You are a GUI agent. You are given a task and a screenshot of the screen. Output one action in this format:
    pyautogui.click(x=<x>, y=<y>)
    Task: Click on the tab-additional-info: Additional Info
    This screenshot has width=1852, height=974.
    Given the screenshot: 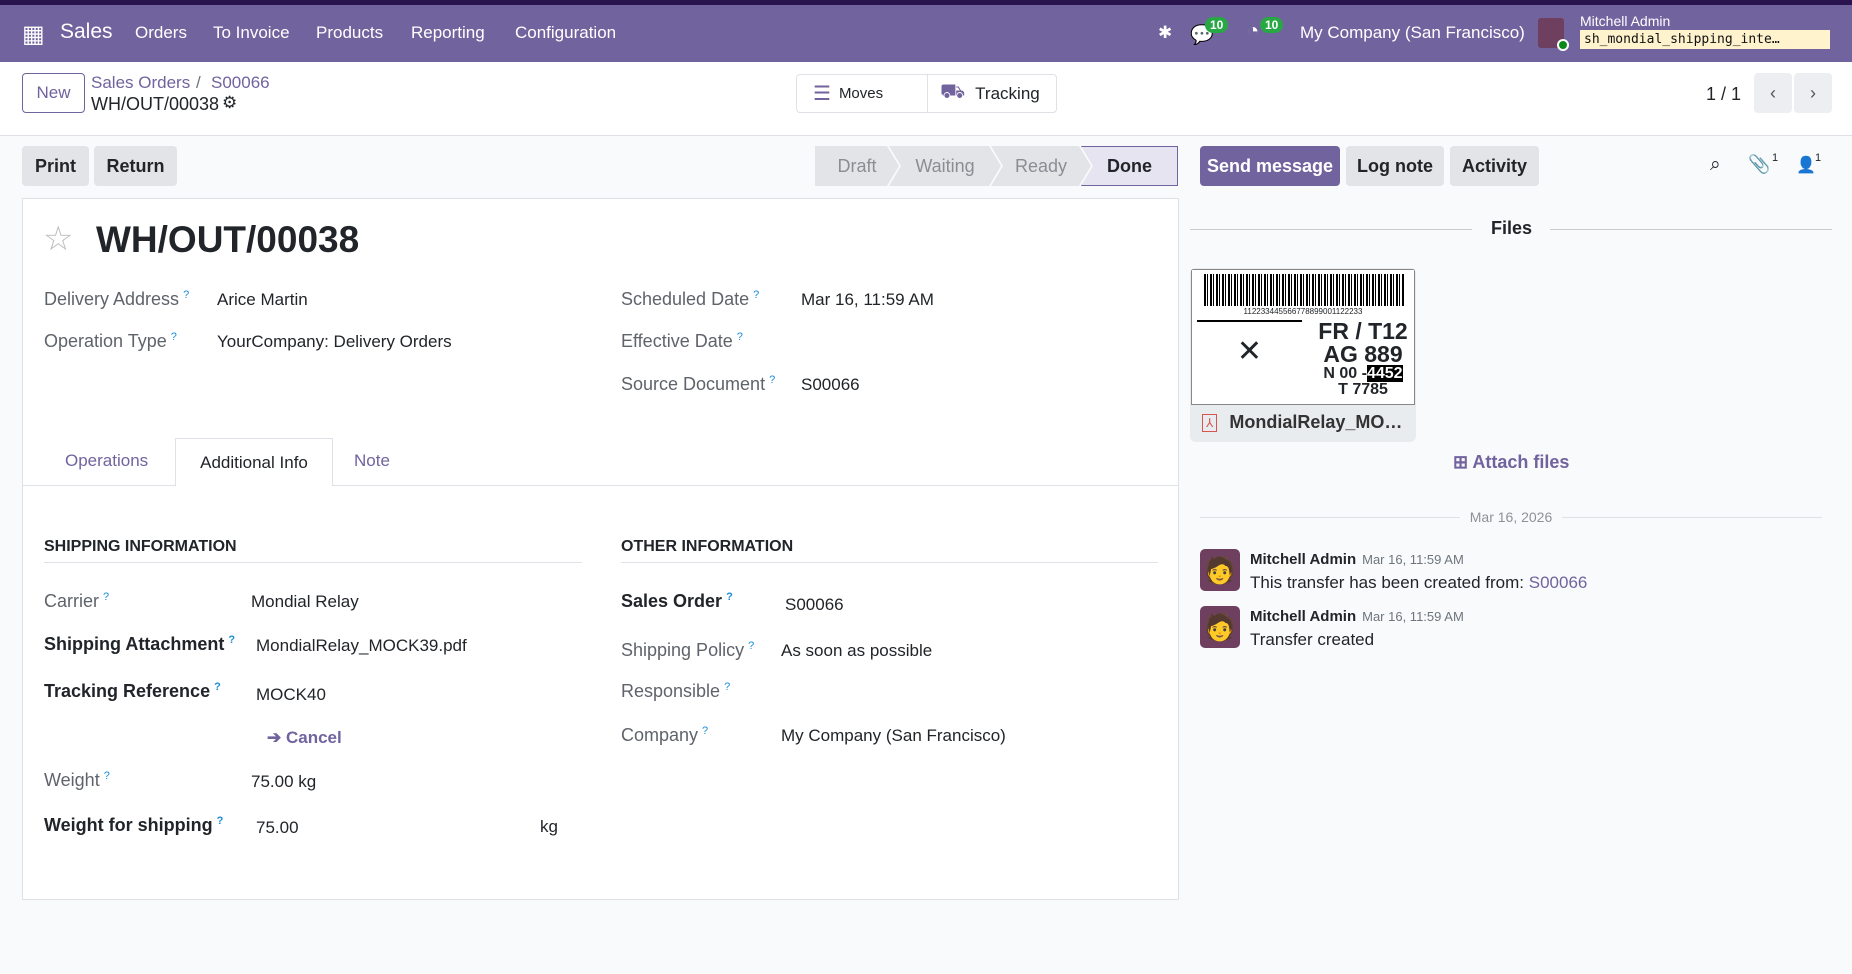 What is the action you would take?
    pyautogui.click(x=254, y=462)
    